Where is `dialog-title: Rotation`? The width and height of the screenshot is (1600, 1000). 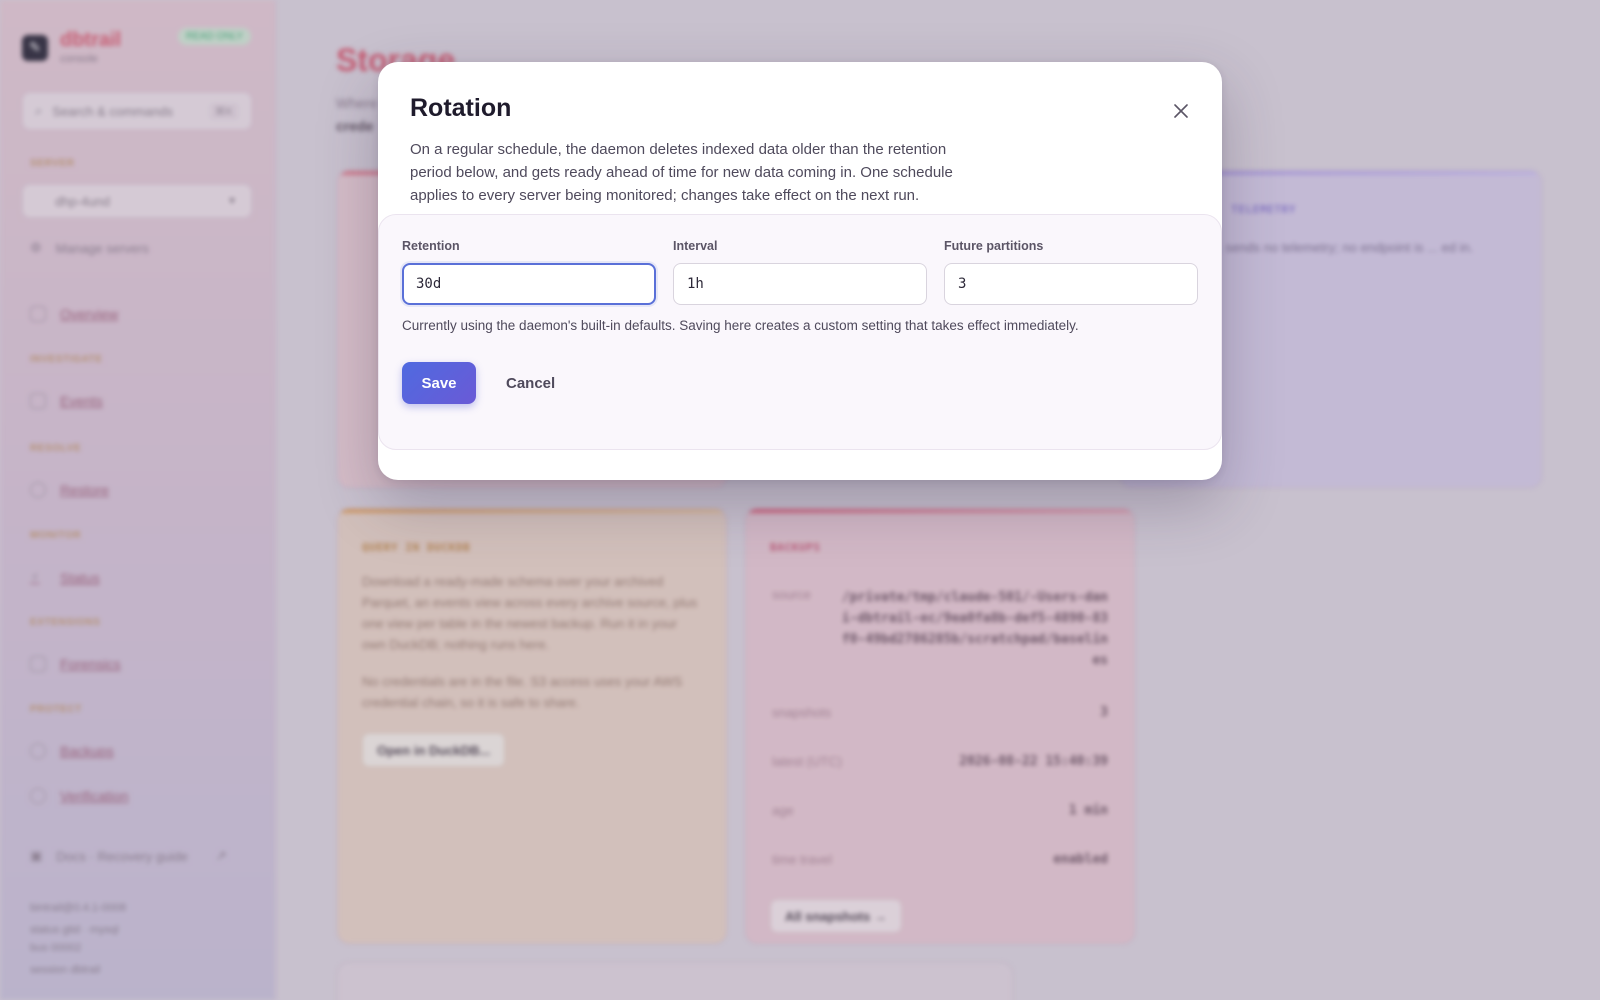
dialog-title: Rotation is located at coordinates (461, 108).